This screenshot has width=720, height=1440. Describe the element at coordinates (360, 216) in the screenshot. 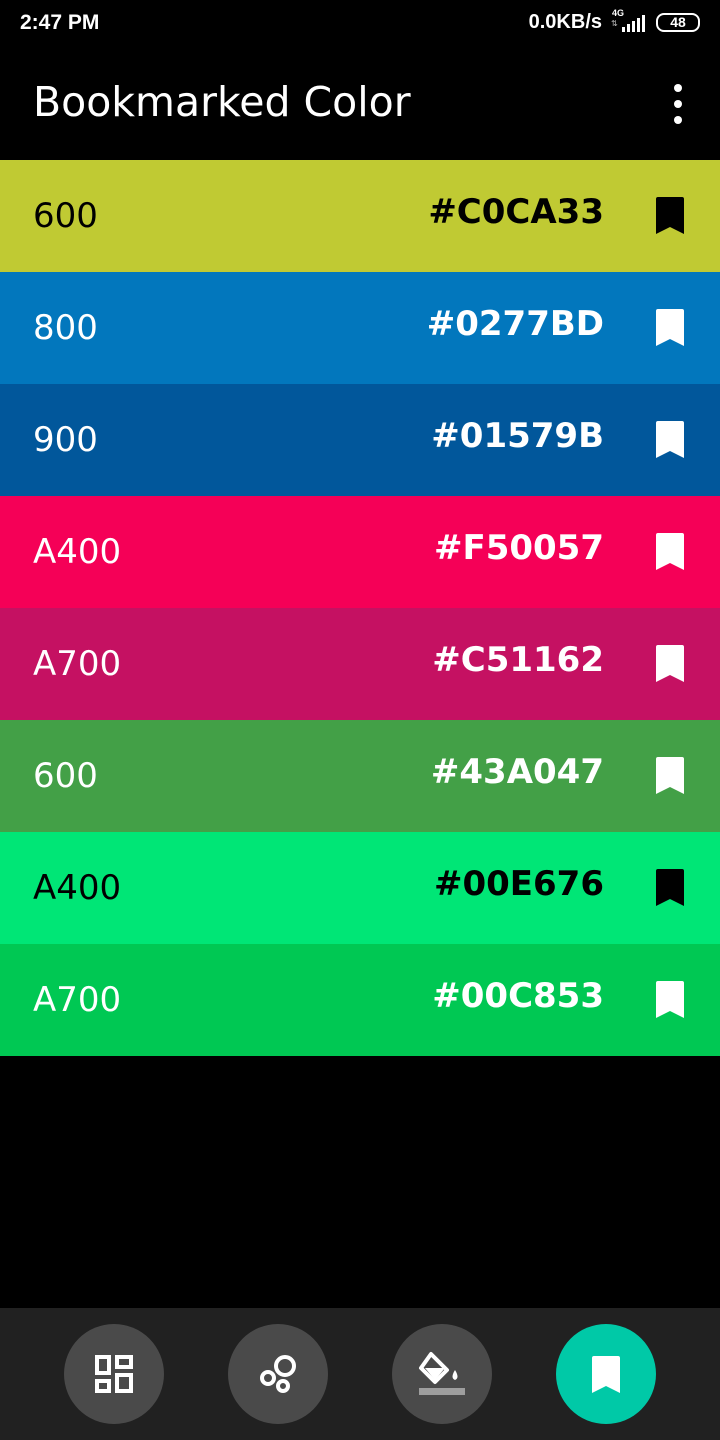

I see `color-row: 600 #C0CA33` at that location.